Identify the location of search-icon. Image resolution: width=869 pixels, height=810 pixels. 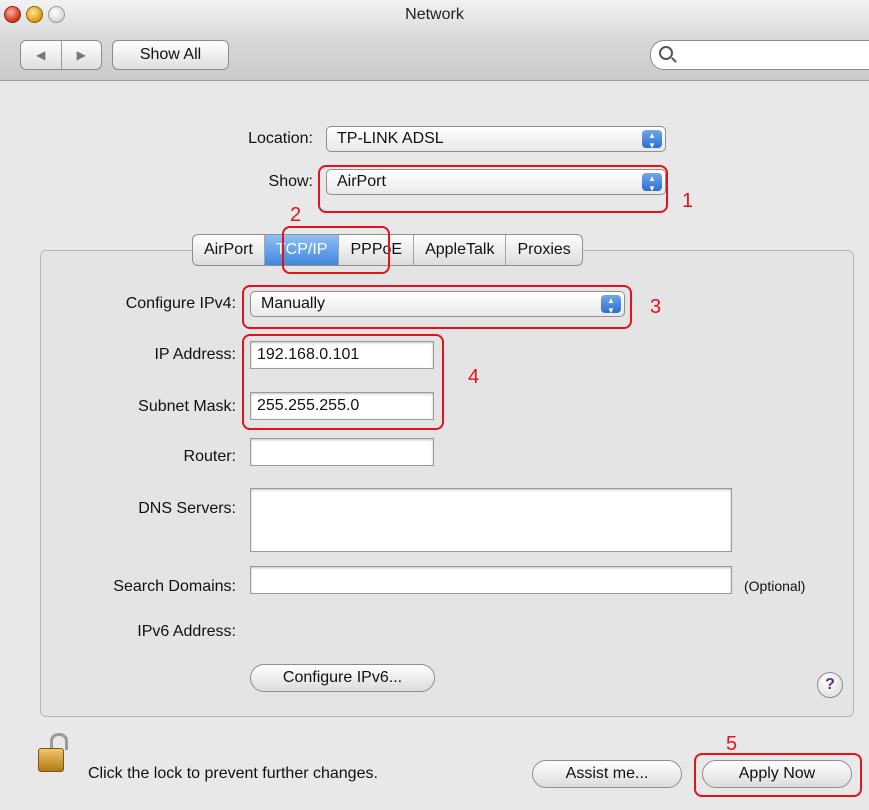
(666, 53).